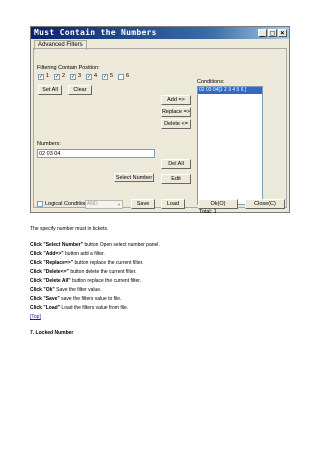 This screenshot has height=453, width=320. I want to click on select-number-button: Select Number, so click(134, 177).